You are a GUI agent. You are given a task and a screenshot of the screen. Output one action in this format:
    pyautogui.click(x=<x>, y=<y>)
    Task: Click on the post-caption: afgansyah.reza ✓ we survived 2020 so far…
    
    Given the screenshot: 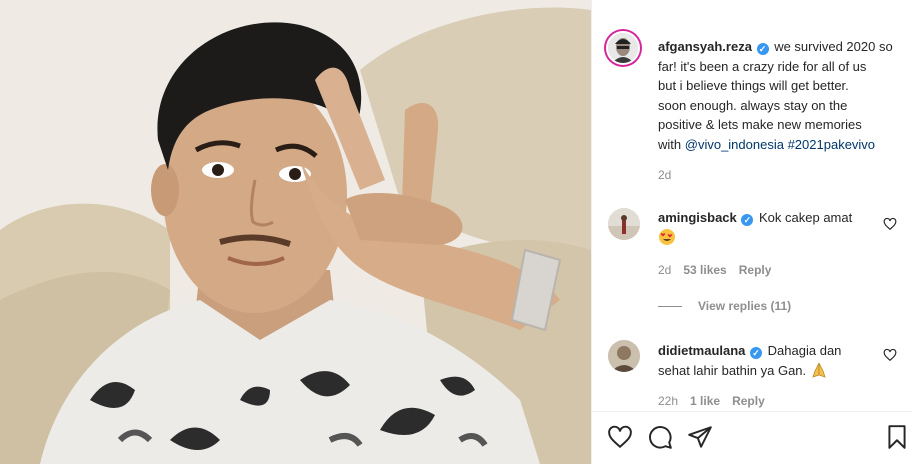 What is the action you would take?
    pyautogui.click(x=778, y=96)
    